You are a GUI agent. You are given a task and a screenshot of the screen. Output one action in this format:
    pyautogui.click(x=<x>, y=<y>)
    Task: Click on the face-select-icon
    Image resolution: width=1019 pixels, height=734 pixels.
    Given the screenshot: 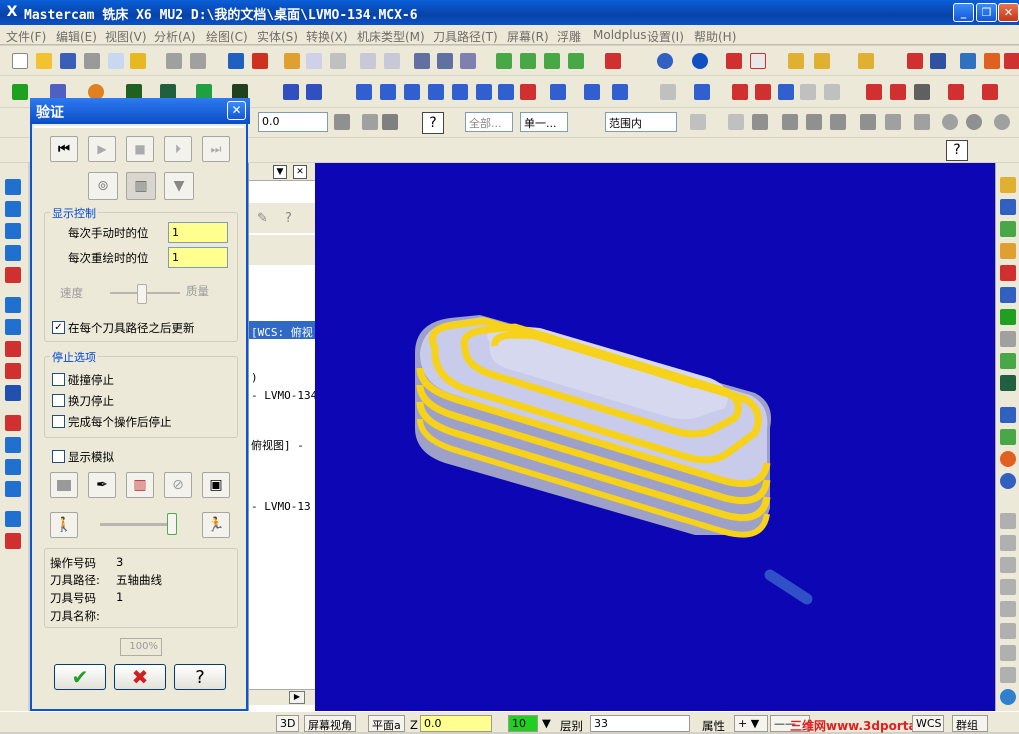 What is the action you would take?
    pyautogui.click(x=760, y=122)
    